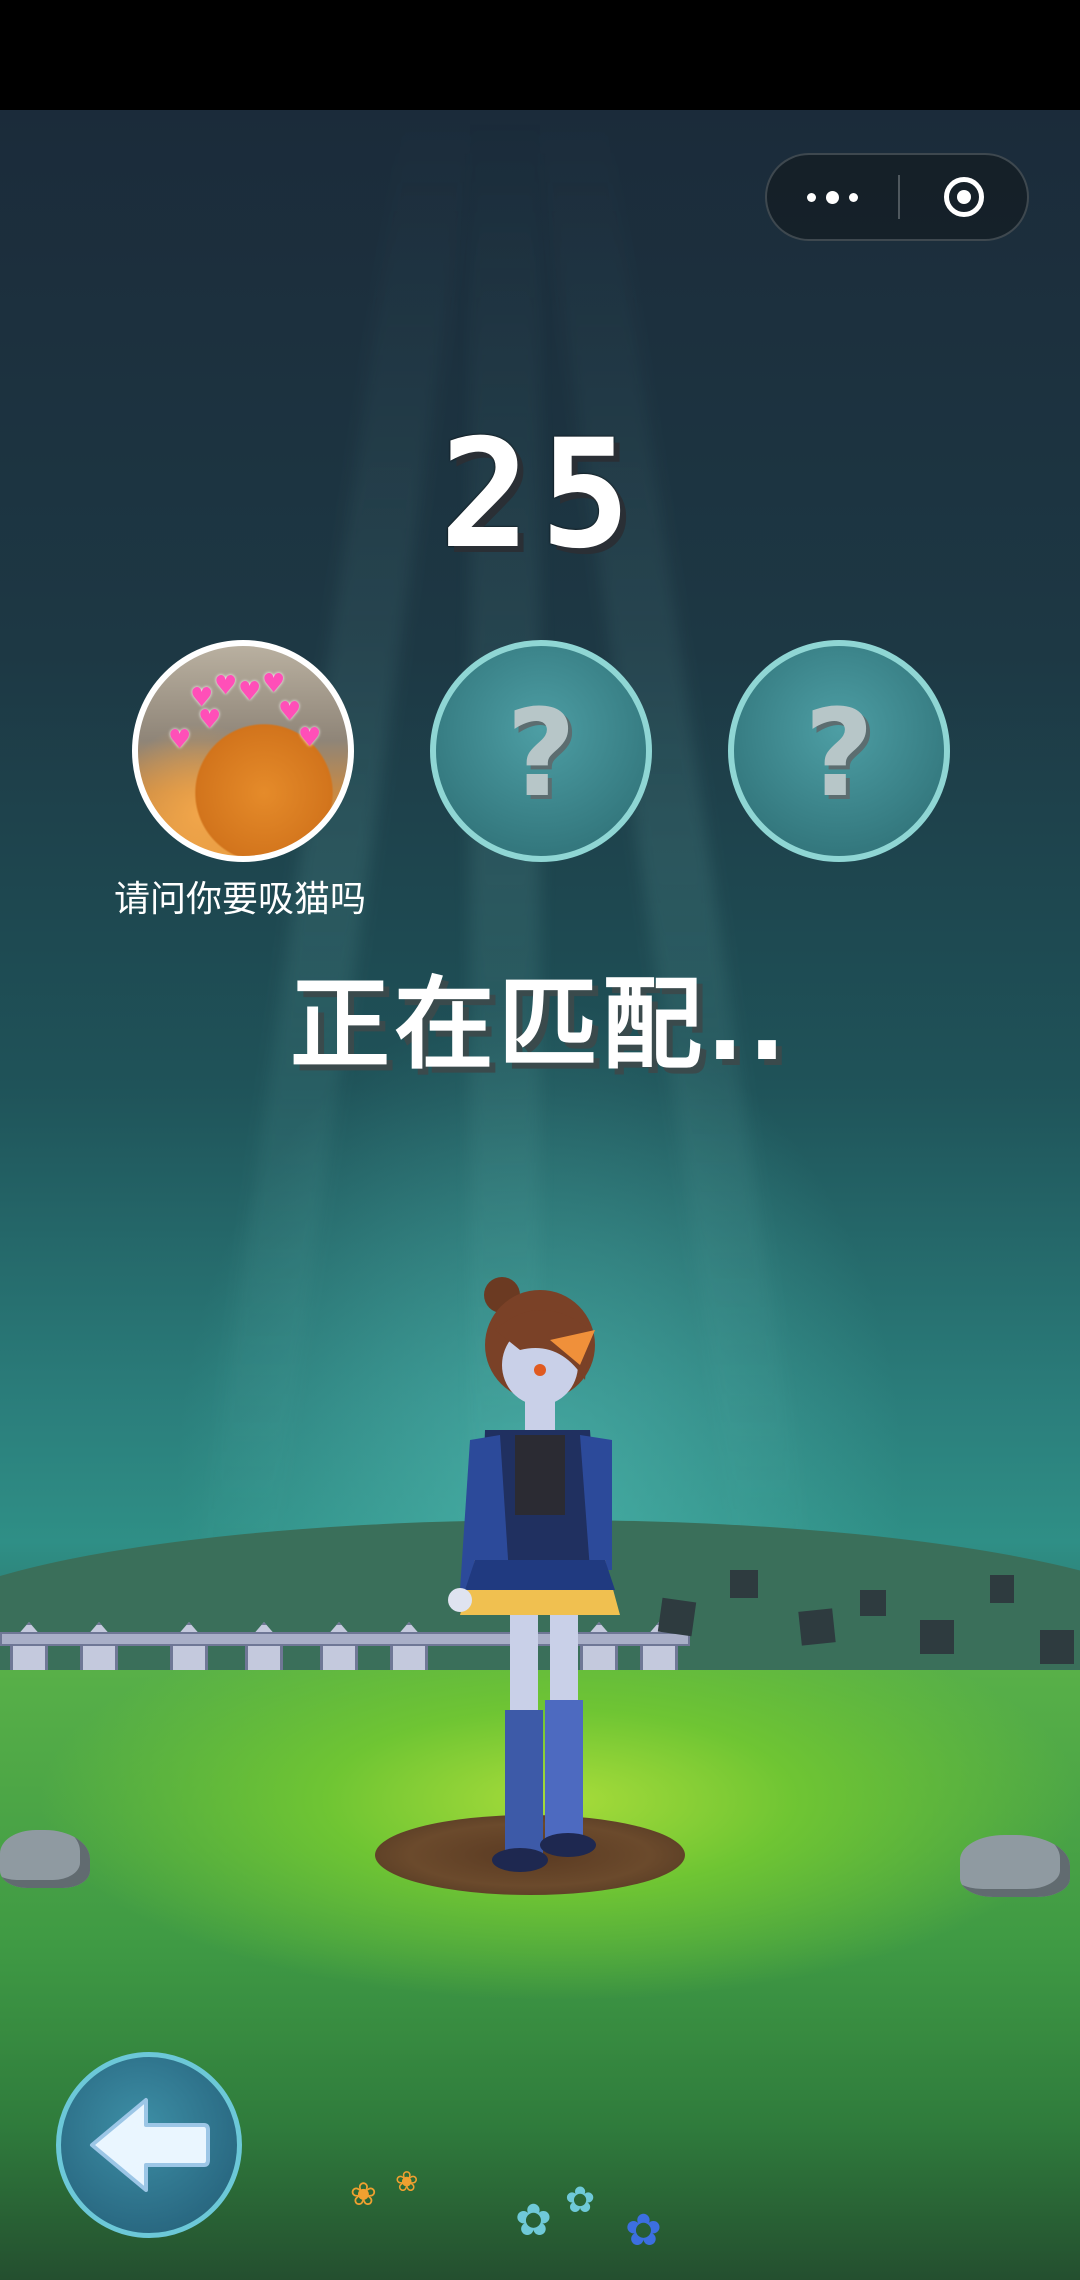 This screenshot has width=1080, height=2280. I want to click on more-dots-icon, so click(832, 197).